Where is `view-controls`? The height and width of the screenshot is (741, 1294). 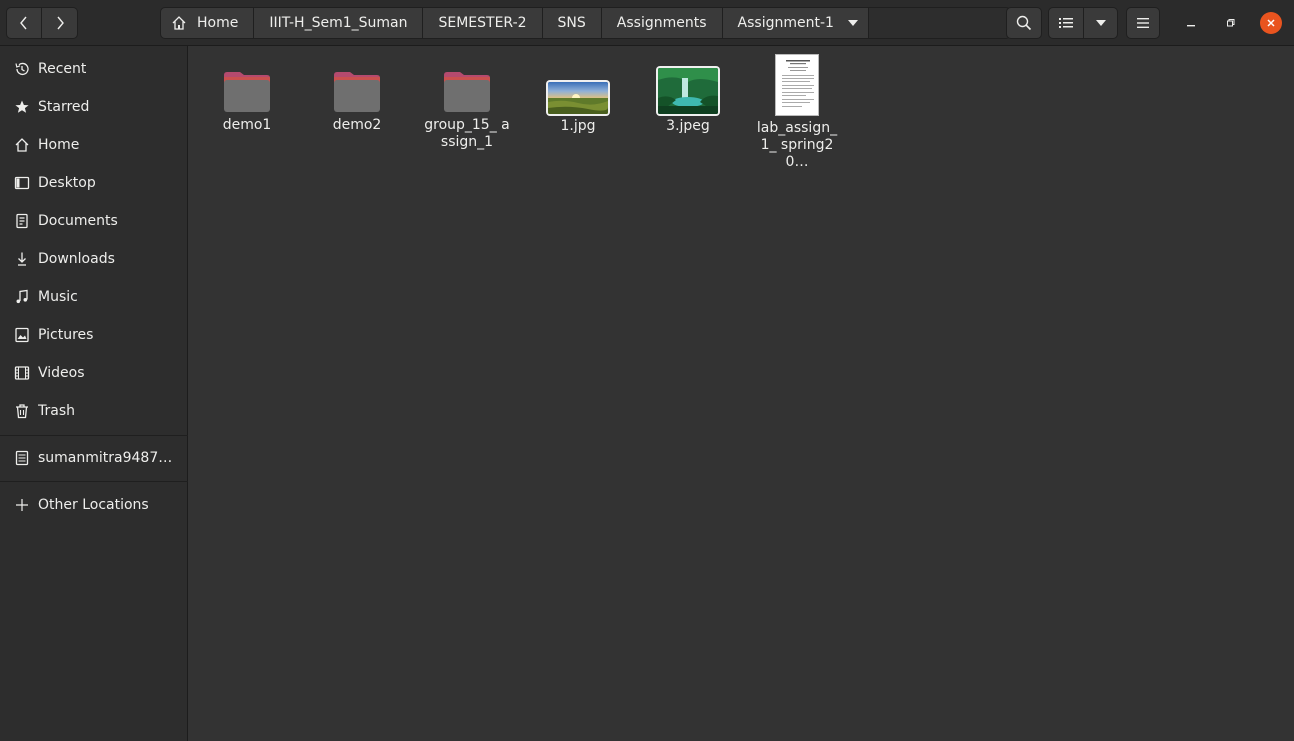 view-controls is located at coordinates (1083, 23).